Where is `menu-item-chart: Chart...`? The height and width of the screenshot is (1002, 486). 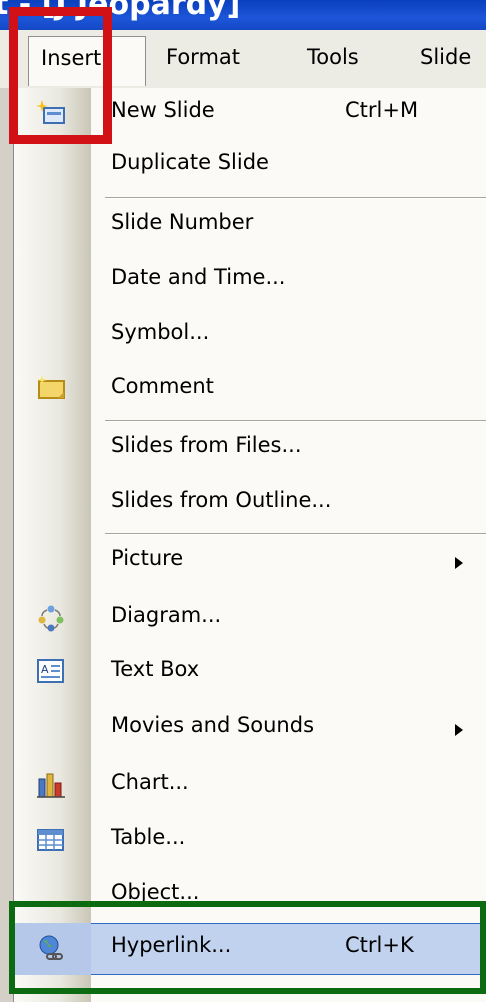 menu-item-chart: Chart... is located at coordinates (250, 786).